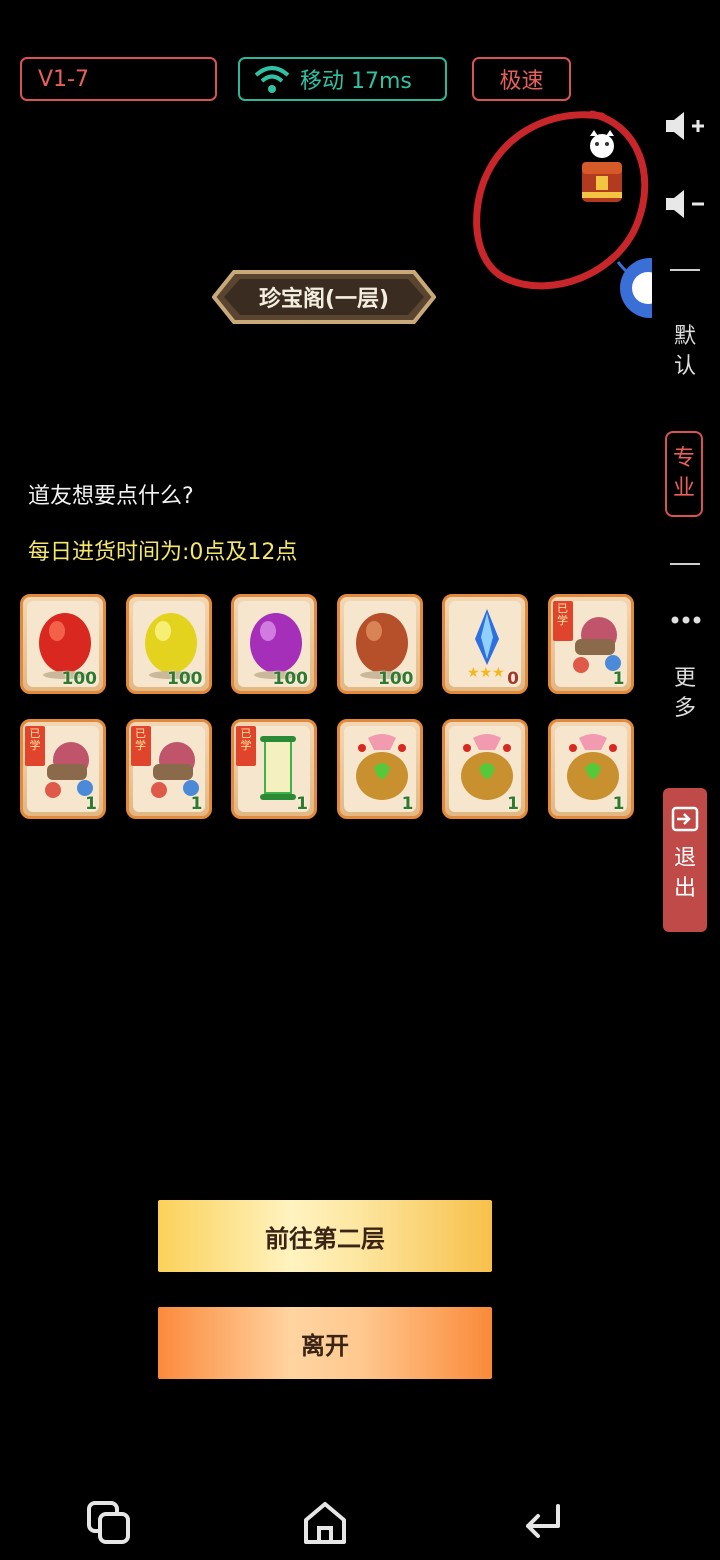  I want to click on restock-schedule-text: 每日进货时间为:0点及12点, so click(163, 552).